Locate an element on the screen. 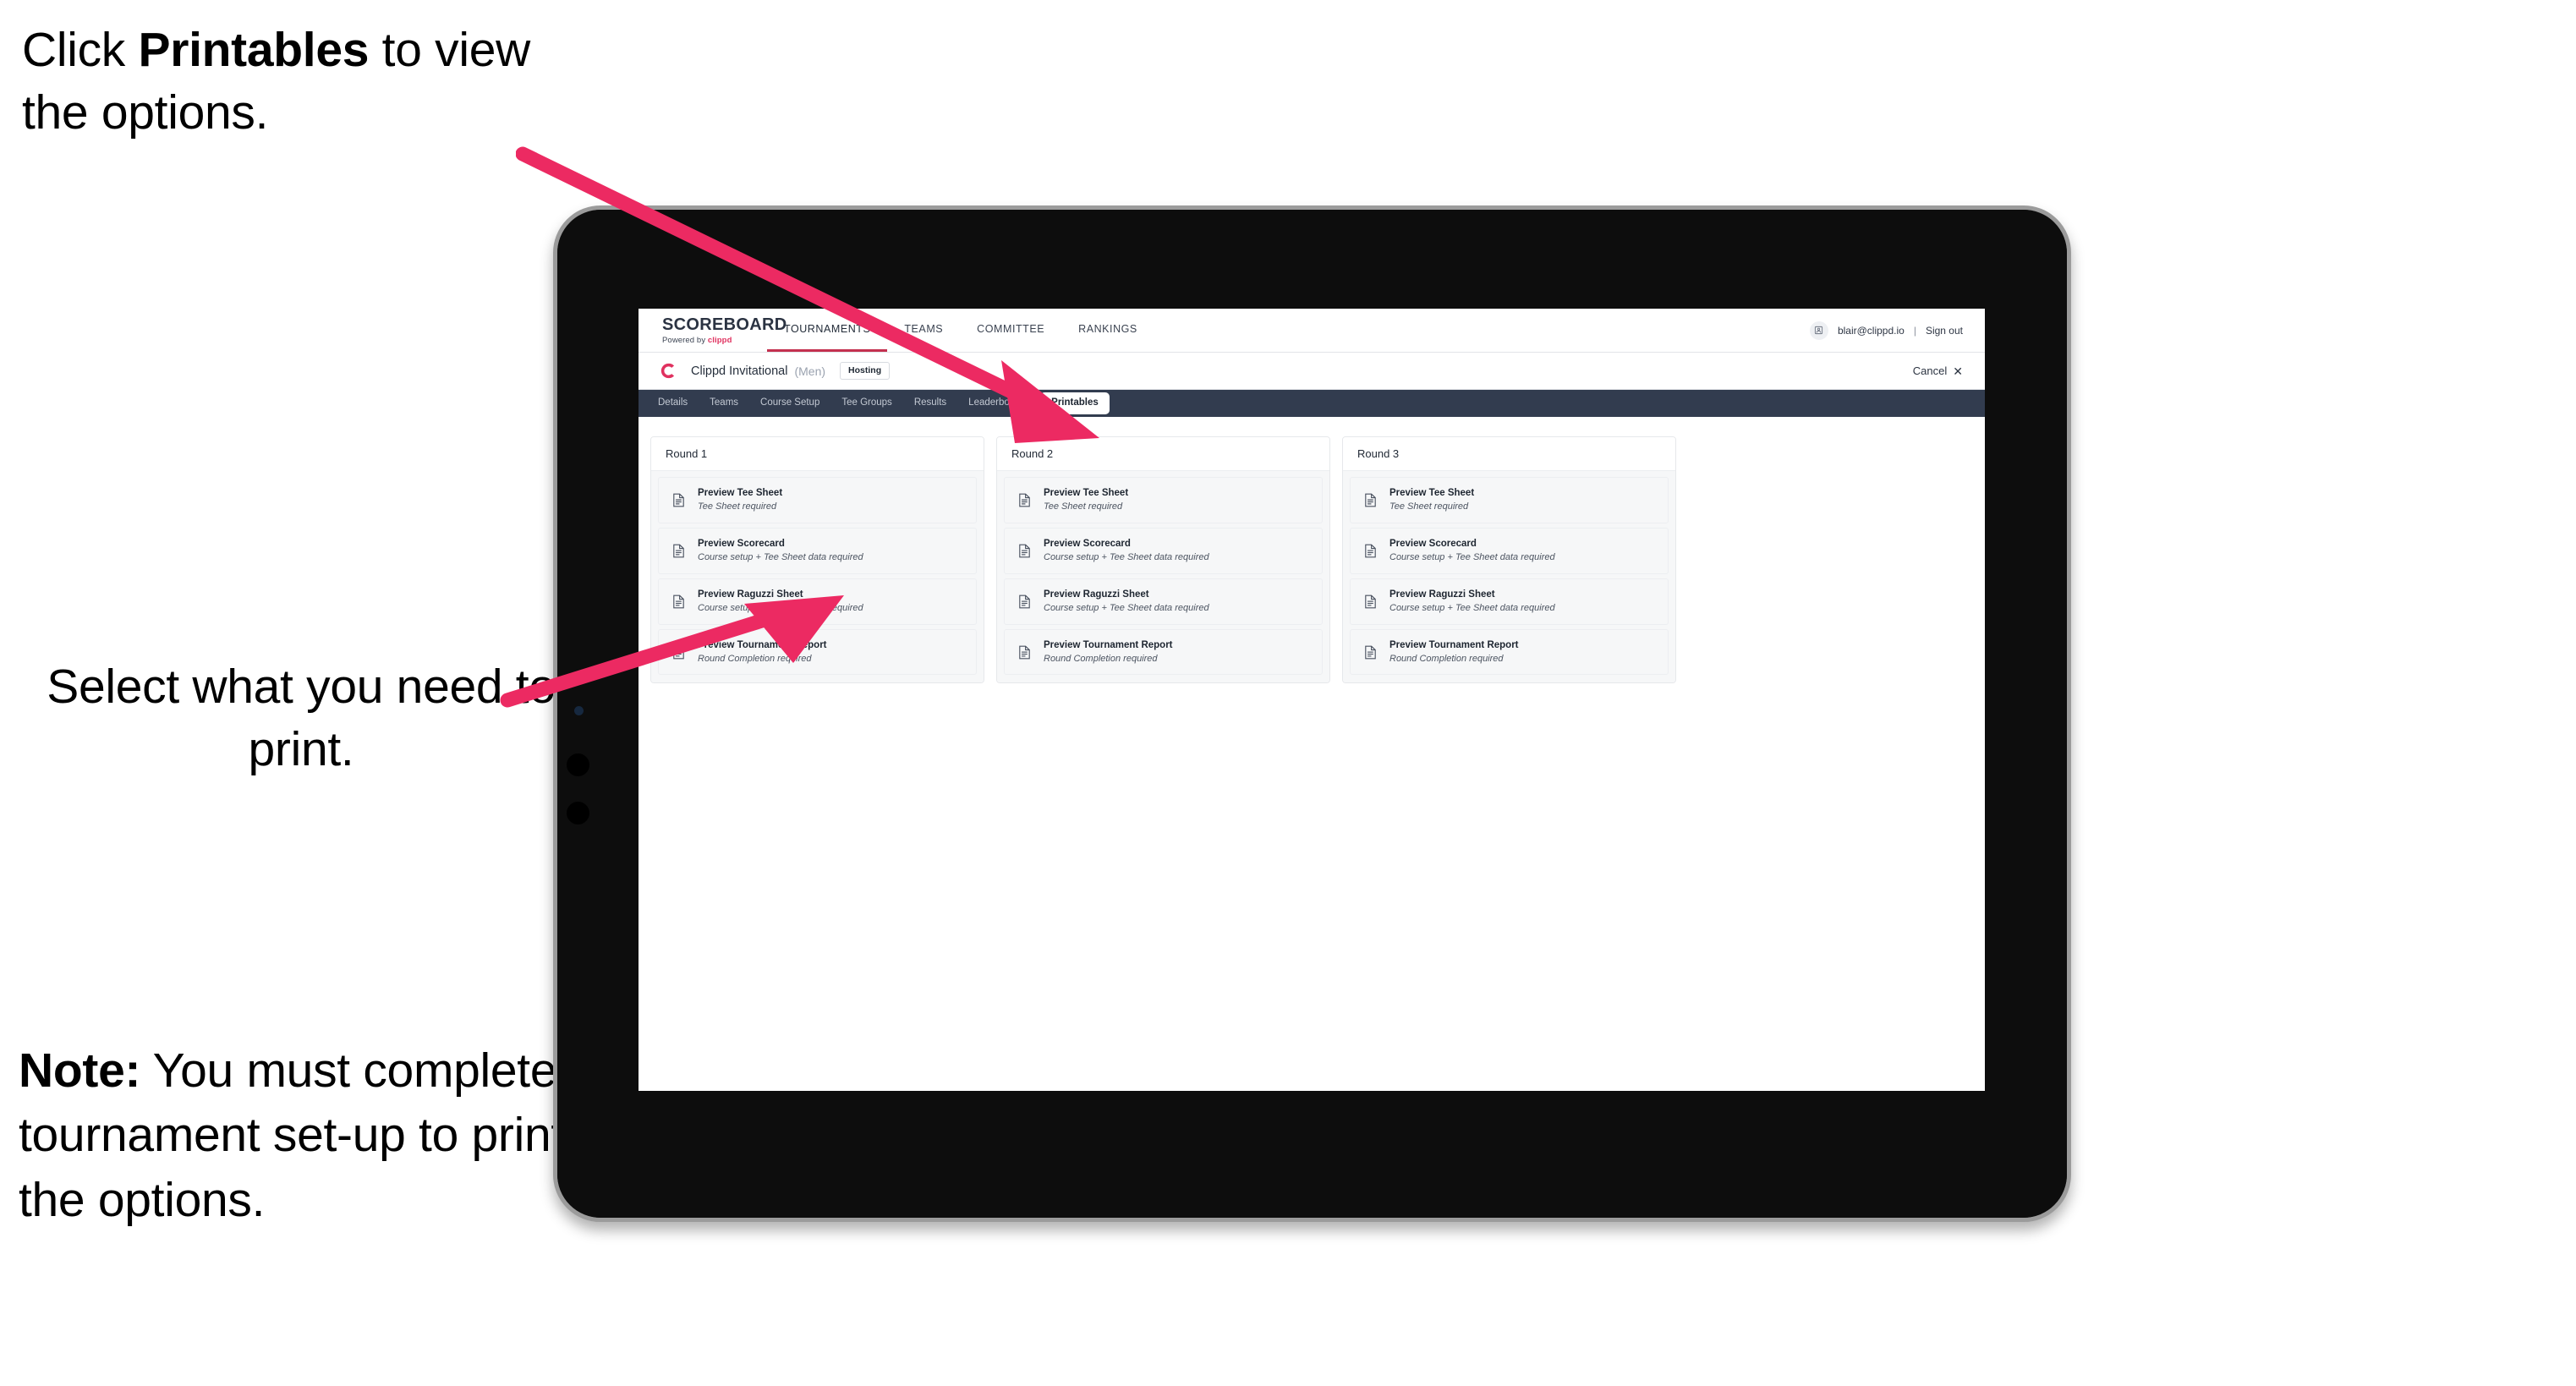 The height and width of the screenshot is (1386, 2576). cancel-label: Cancel is located at coordinates (1930, 370).